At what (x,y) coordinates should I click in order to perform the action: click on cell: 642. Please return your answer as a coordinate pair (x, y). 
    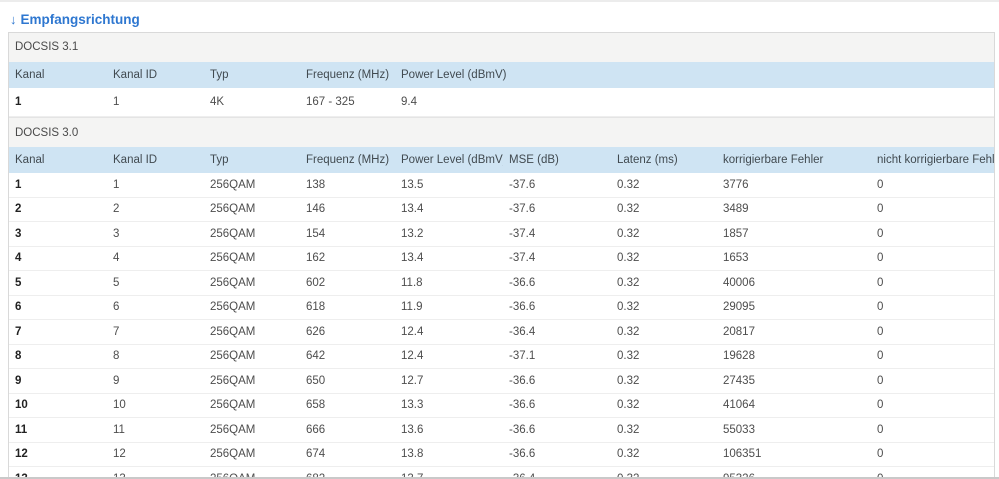
    Looking at the image, I should click on (347, 356).